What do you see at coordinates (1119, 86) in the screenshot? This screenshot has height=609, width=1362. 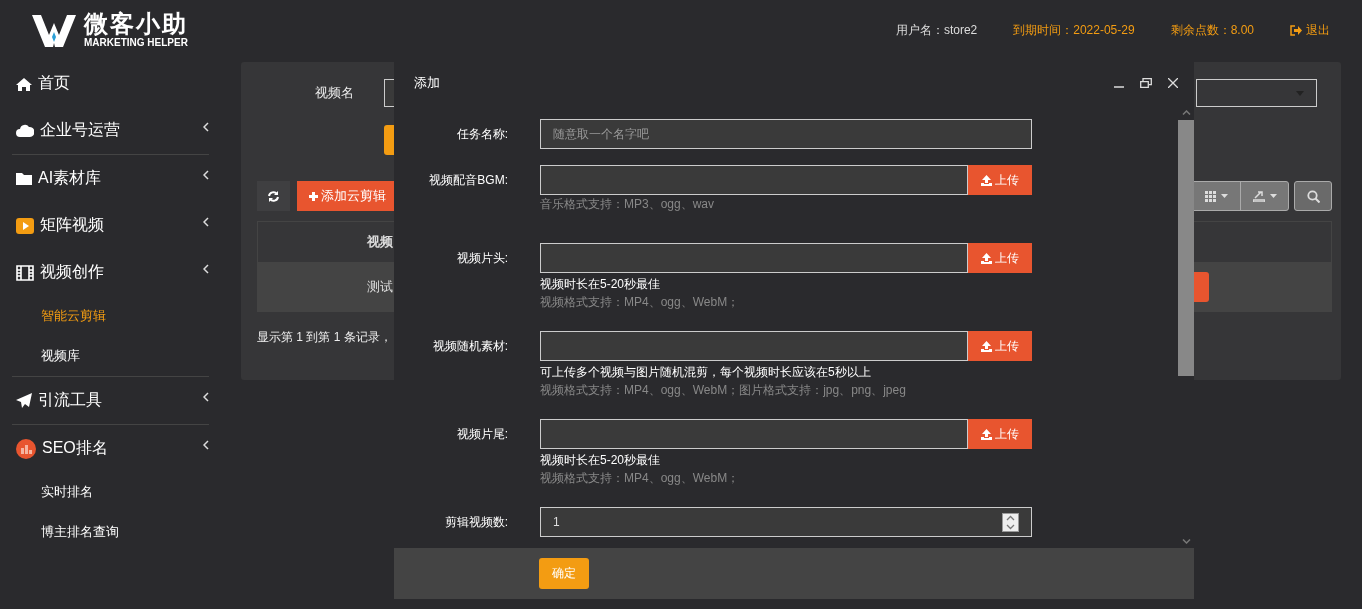 I see `minimize-icon` at bounding box center [1119, 86].